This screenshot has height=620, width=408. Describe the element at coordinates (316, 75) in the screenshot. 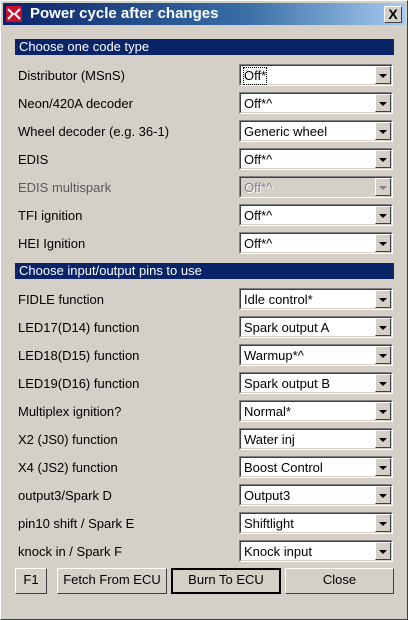

I see `setting-dropdown: Off*` at that location.